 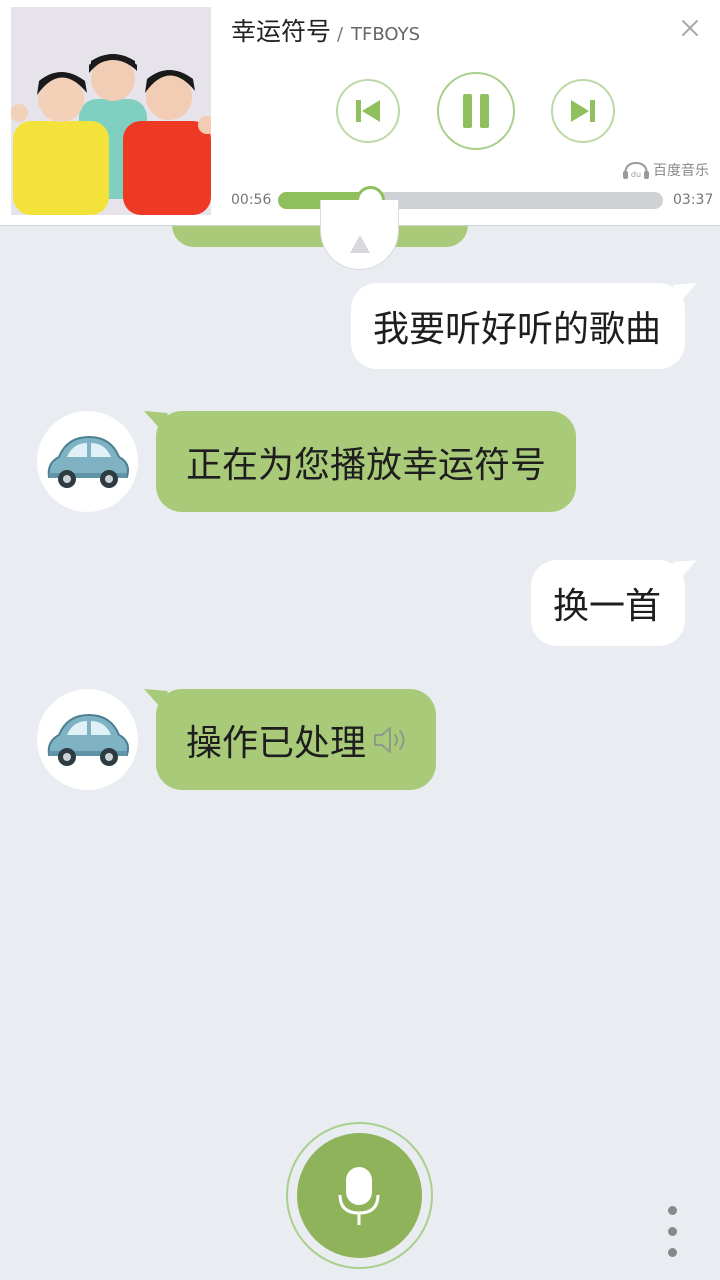 I want to click on current-time: 00:56, so click(x=251, y=200).